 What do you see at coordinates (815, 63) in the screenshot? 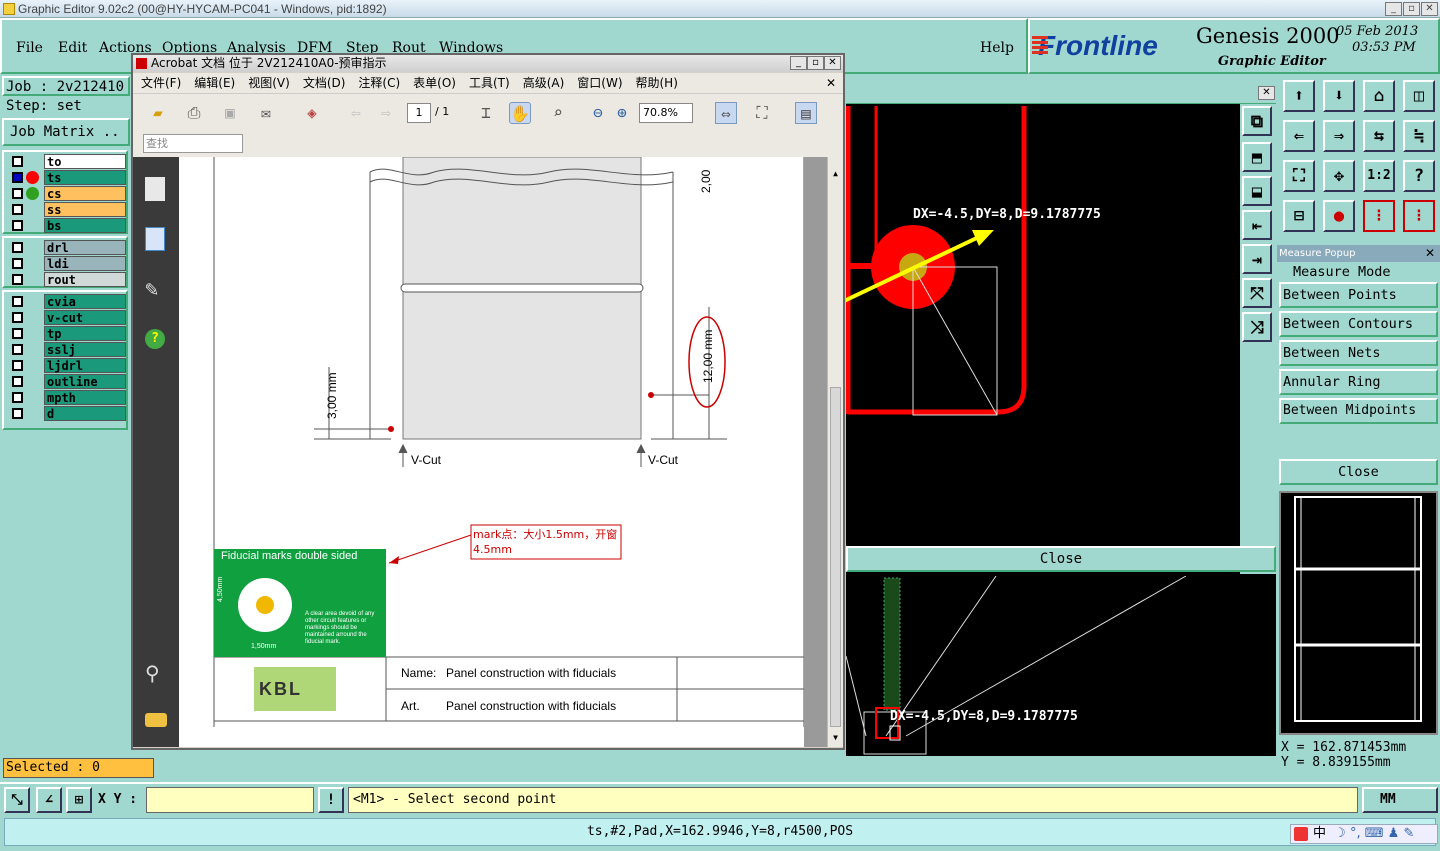
I see `acrobat-maximize: ▫` at bounding box center [815, 63].